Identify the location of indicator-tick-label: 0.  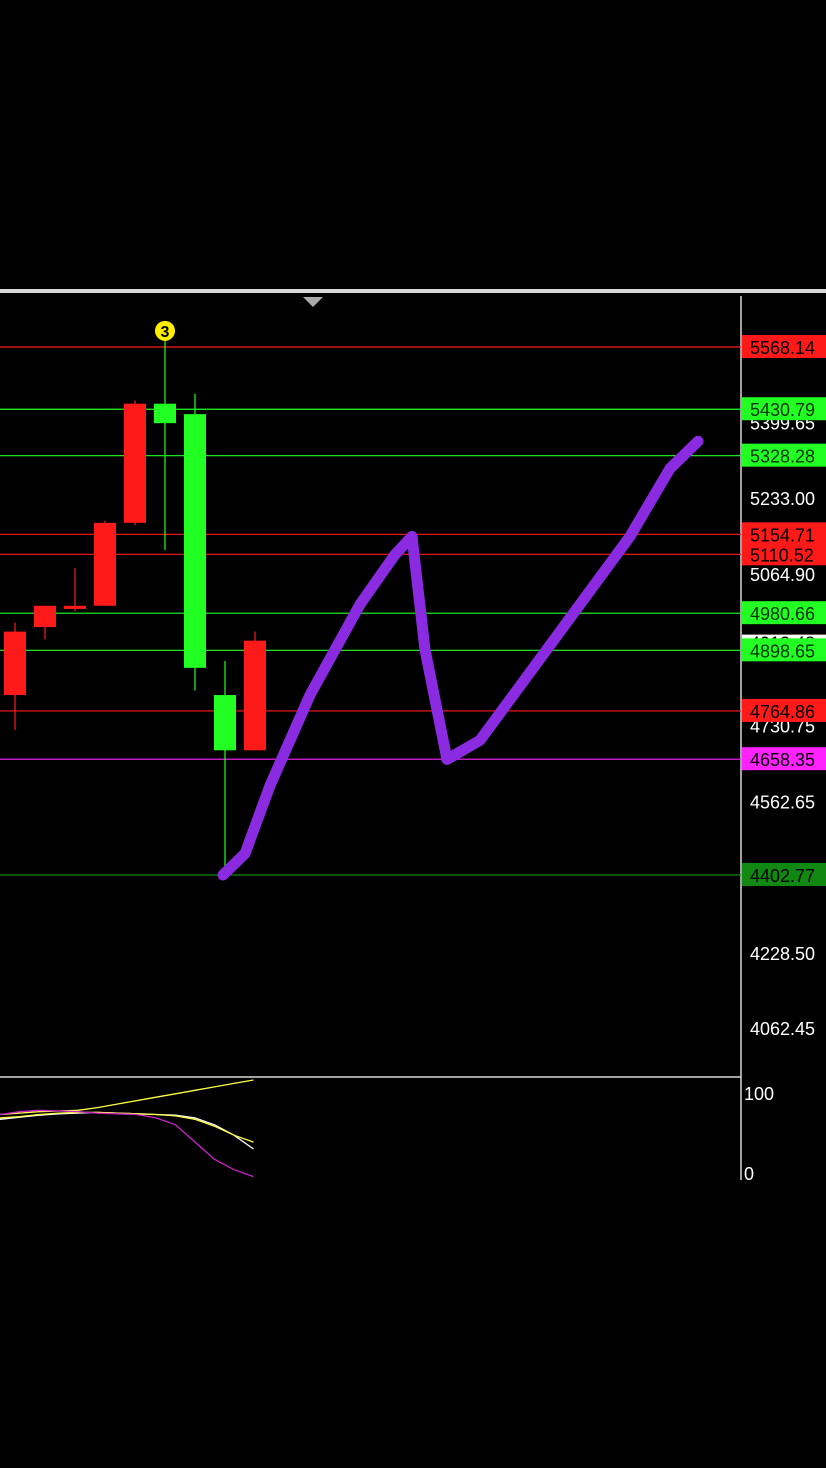
(749, 1174).